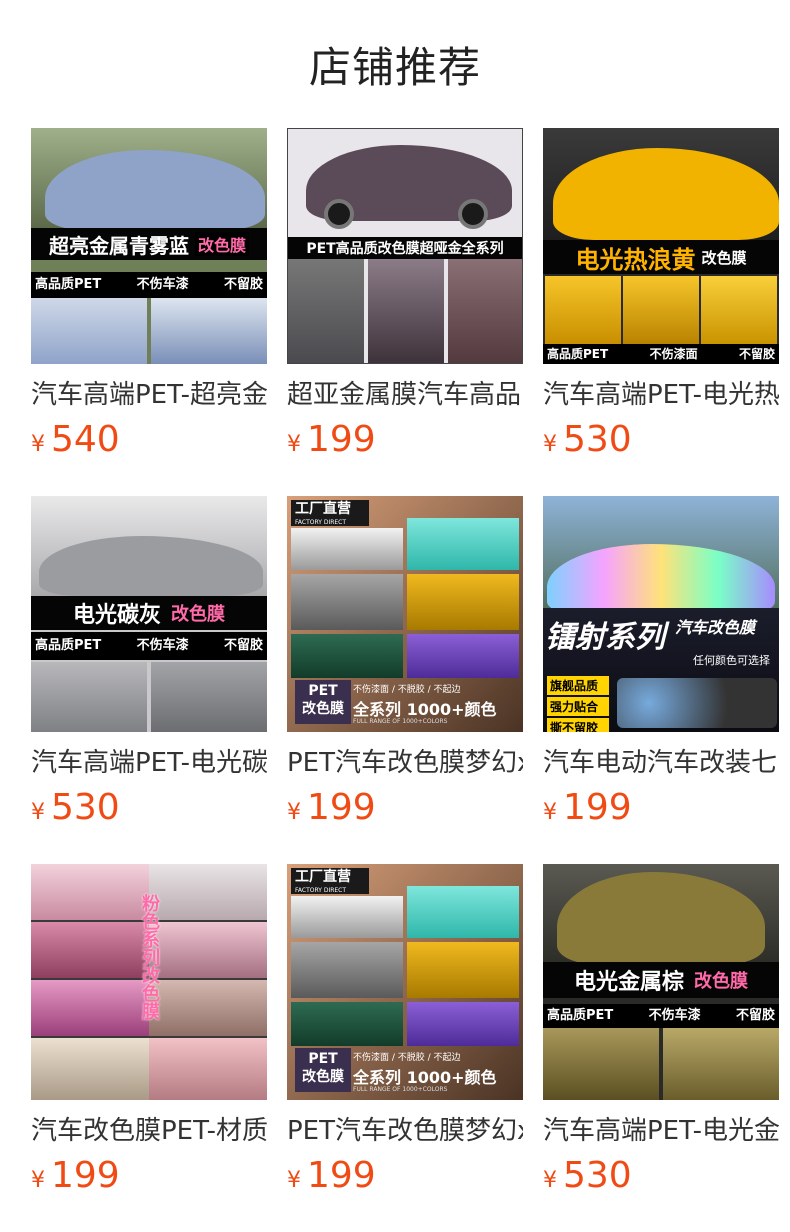 The height and width of the screenshot is (1232, 790). Describe the element at coordinates (661, 395) in the screenshot. I see `product-name: 汽车高端PET-电光热` at that location.